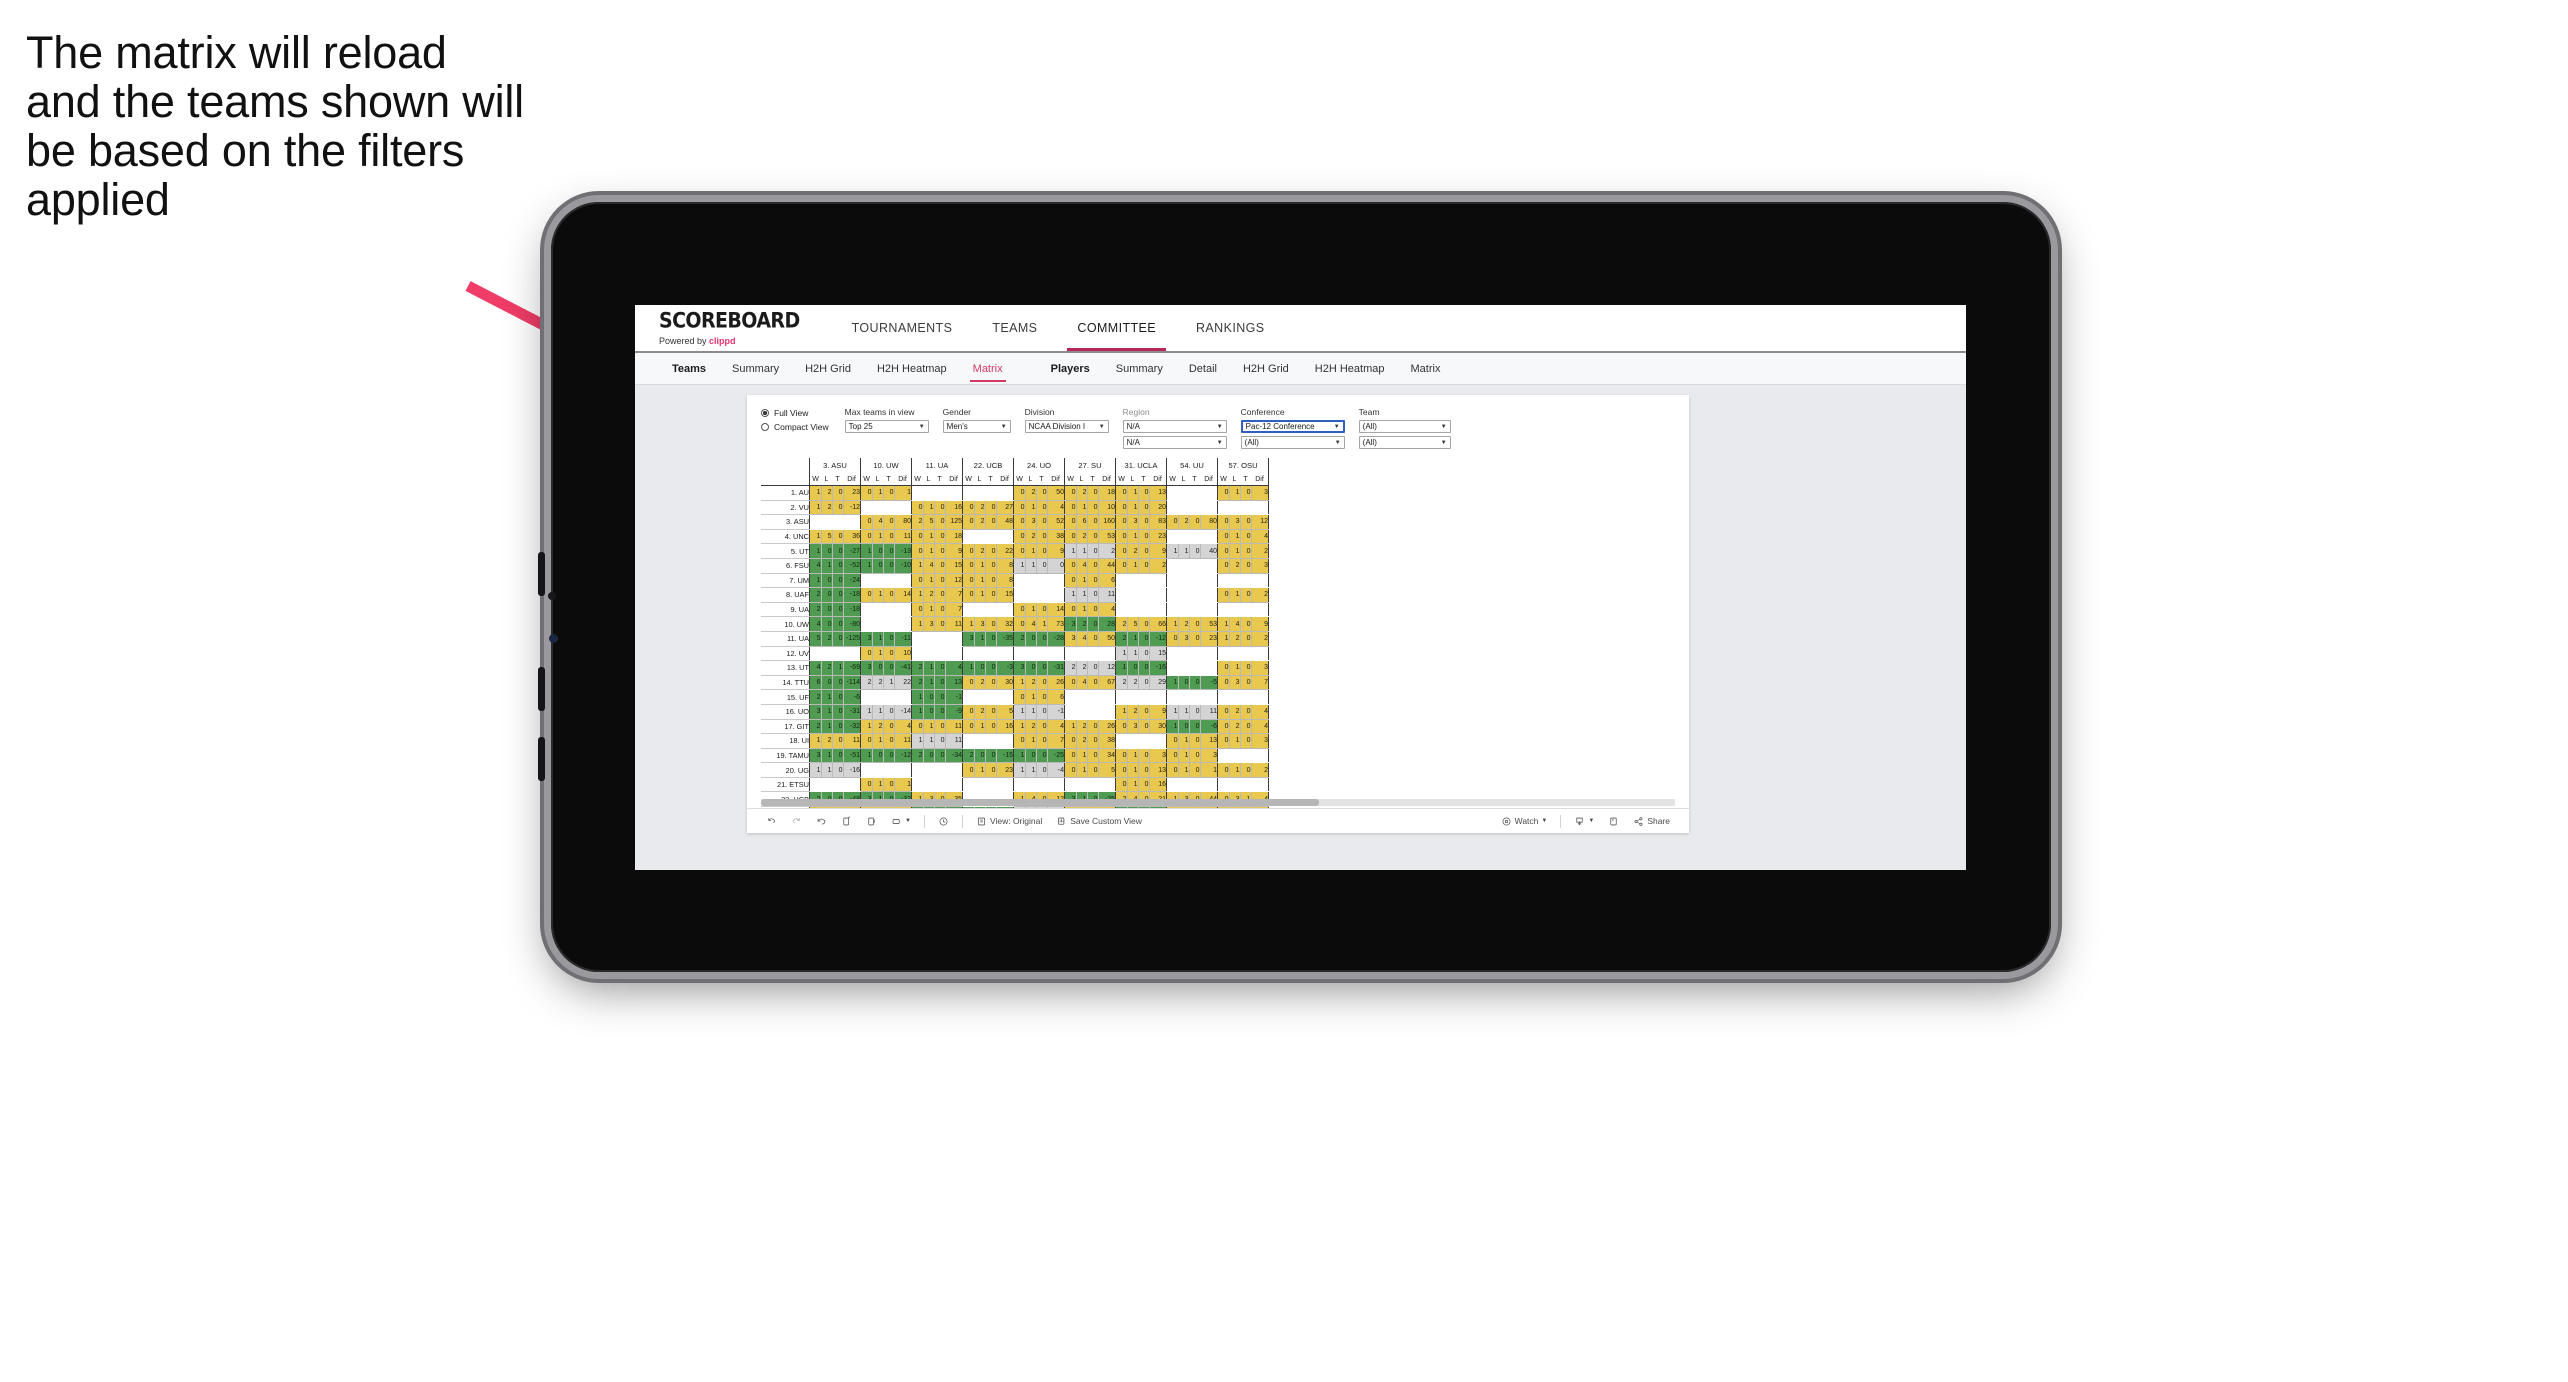  What do you see at coordinates (1004, 580) in the screenshot?
I see `matrix-cell: 8` at bounding box center [1004, 580].